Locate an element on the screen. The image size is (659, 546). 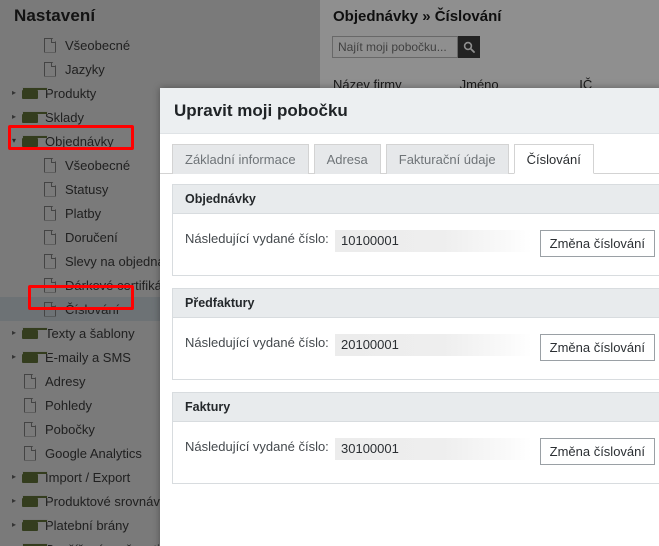
modal-header: Upravit moji pobočku is located at coordinates (409, 111).